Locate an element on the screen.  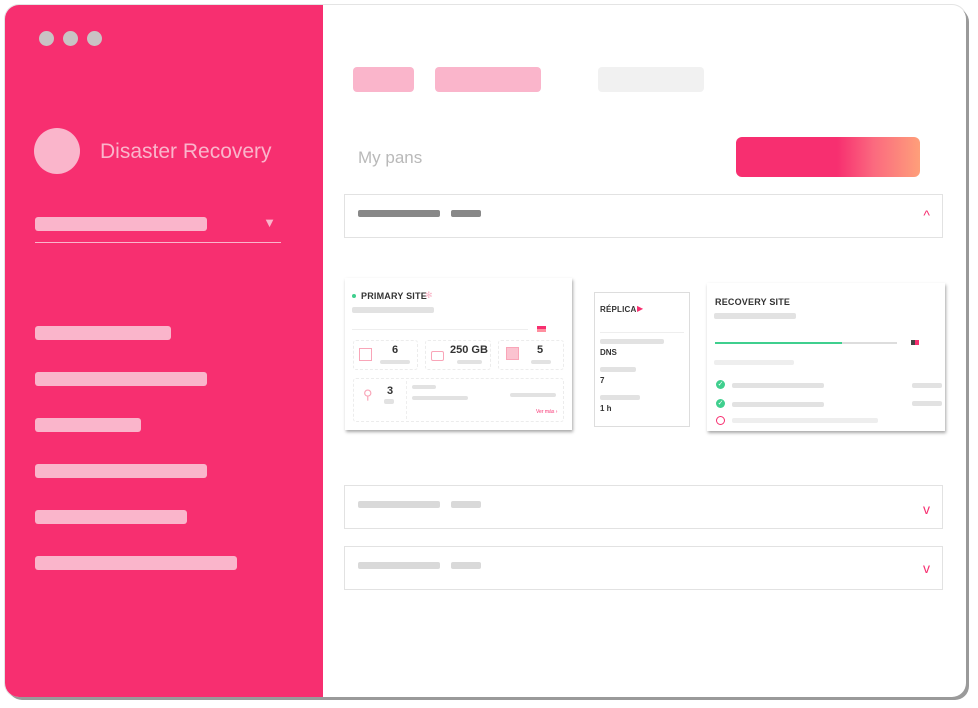
window-minimize-button is located at coordinates (70, 38).